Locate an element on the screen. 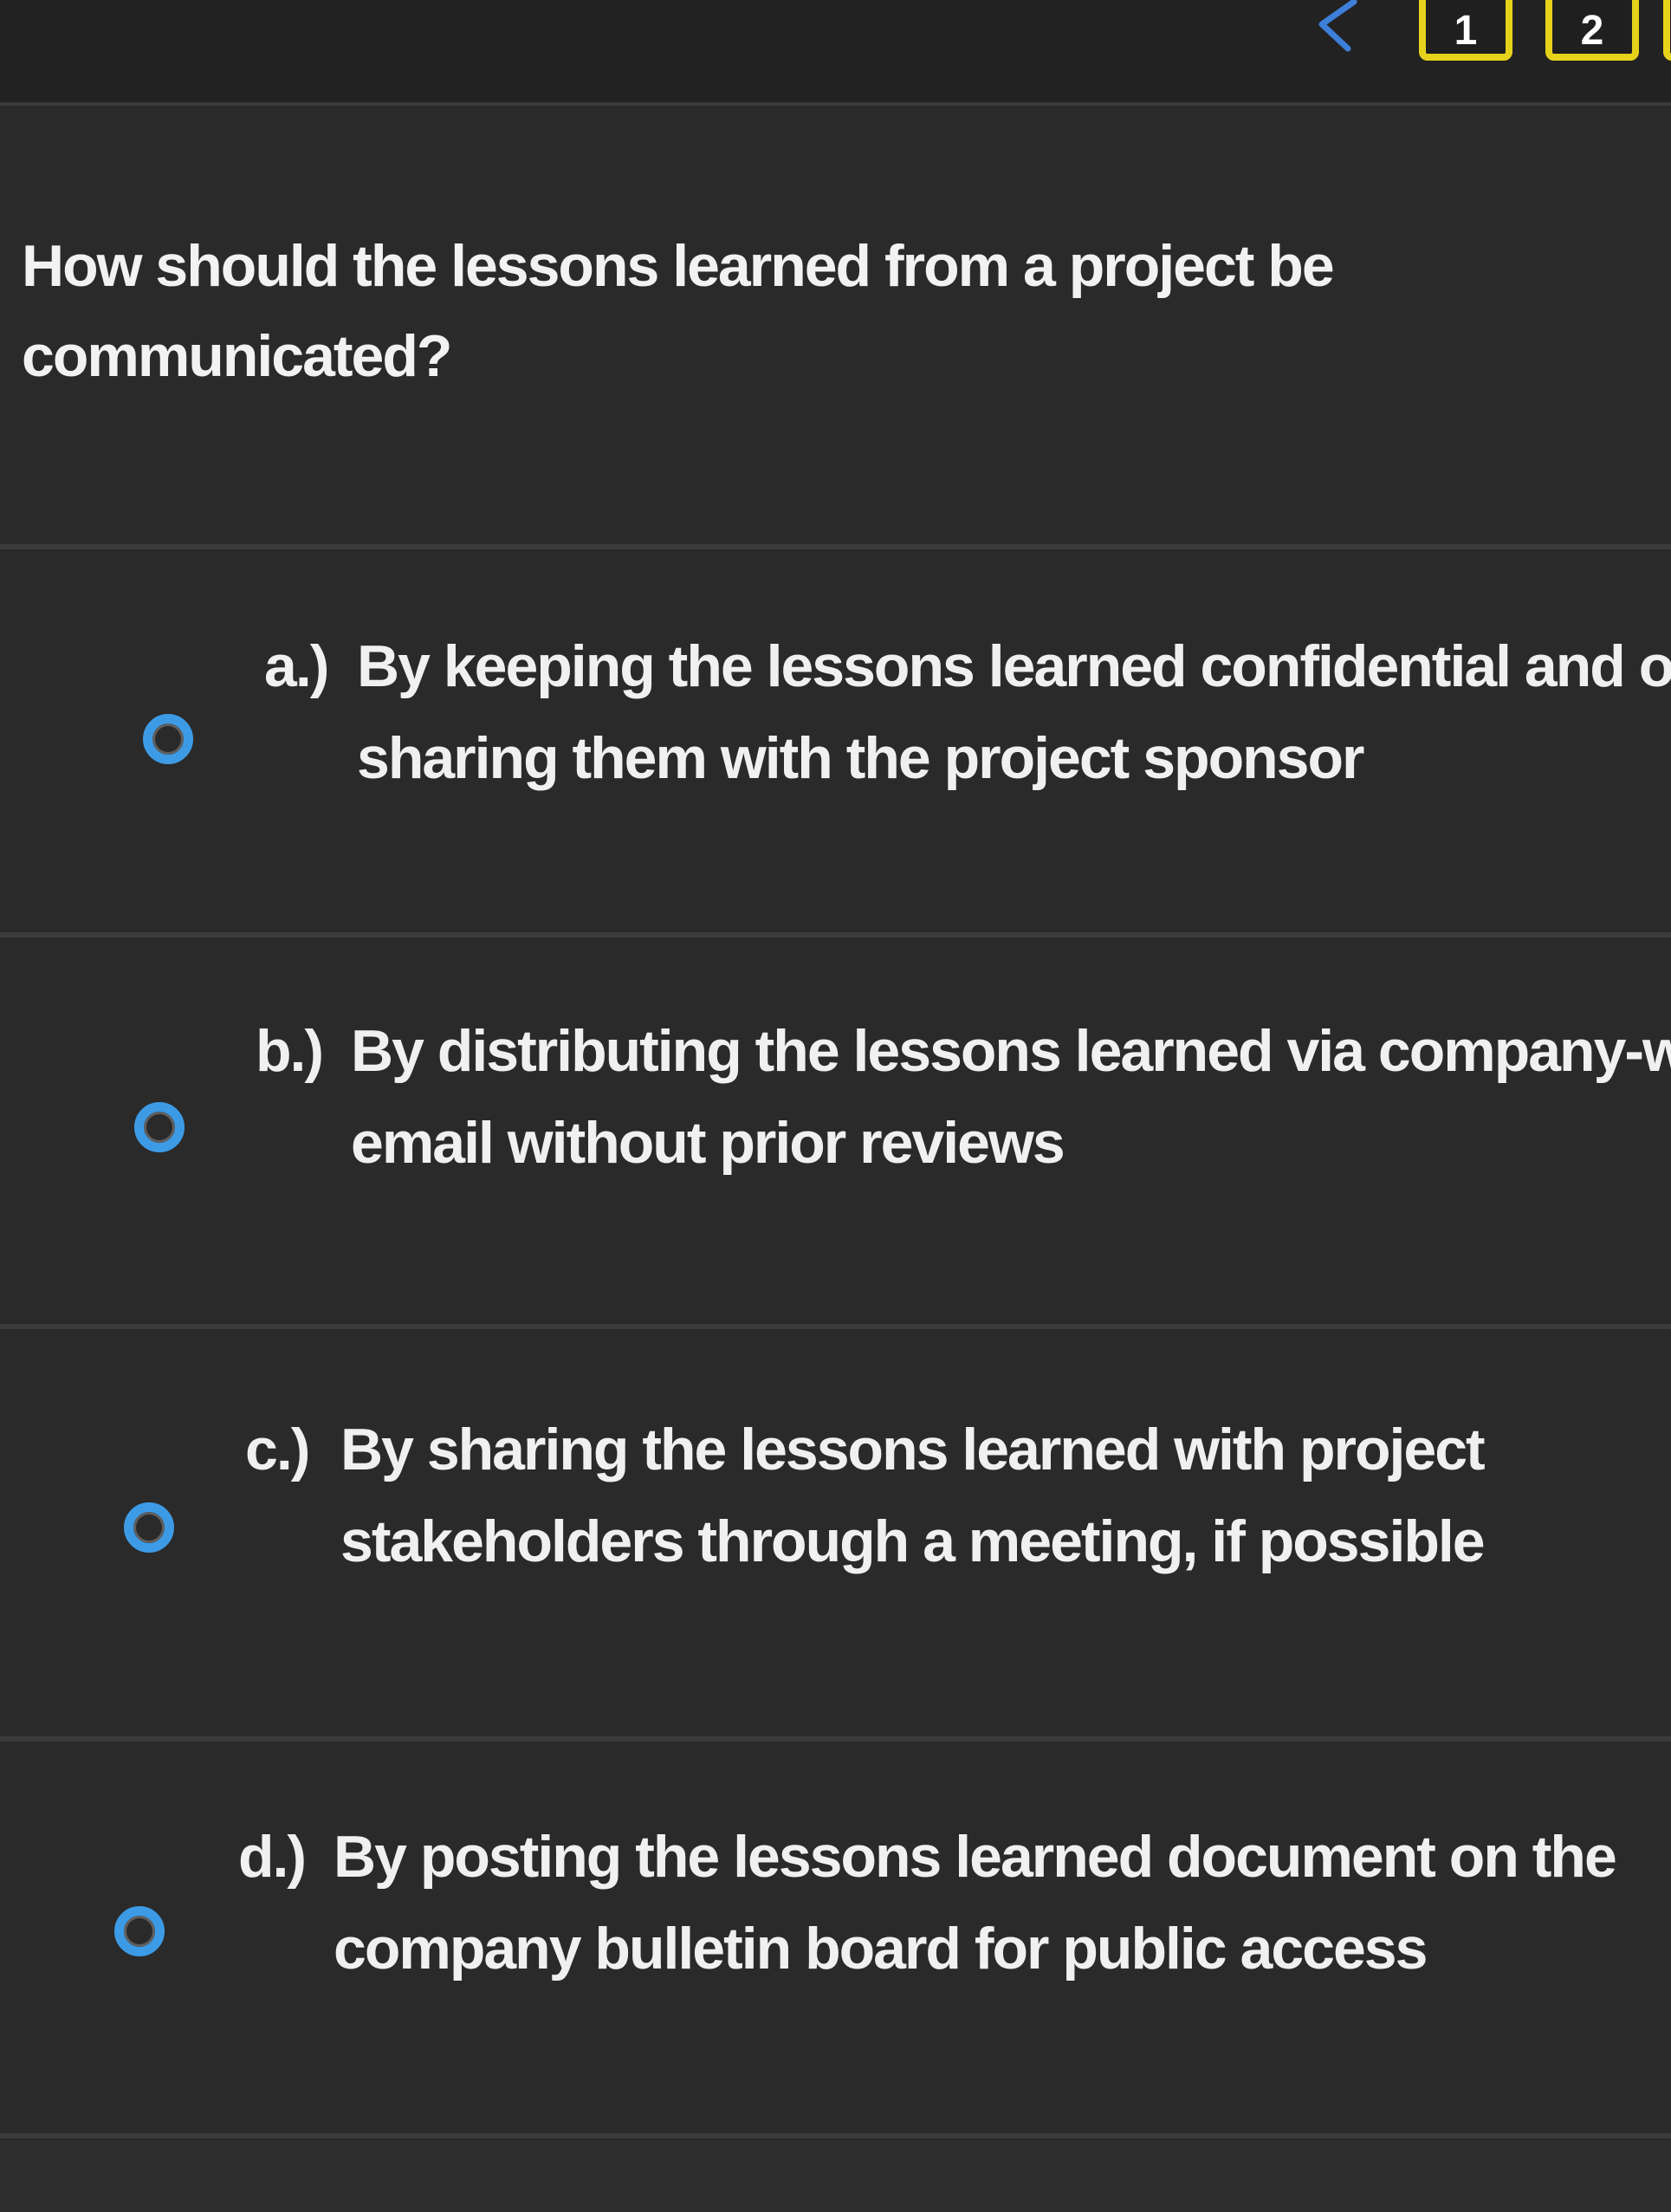  divider is located at coordinates (835, 2135).